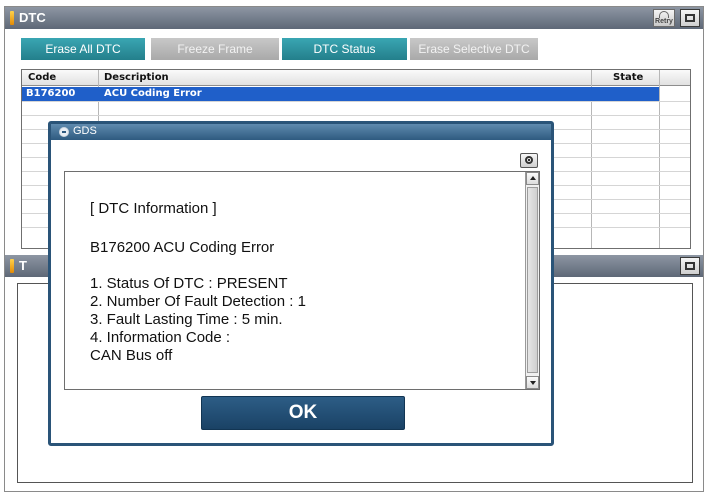 The image size is (710, 500). Describe the element at coordinates (303, 413) in the screenshot. I see `ok-button: OK` at that location.